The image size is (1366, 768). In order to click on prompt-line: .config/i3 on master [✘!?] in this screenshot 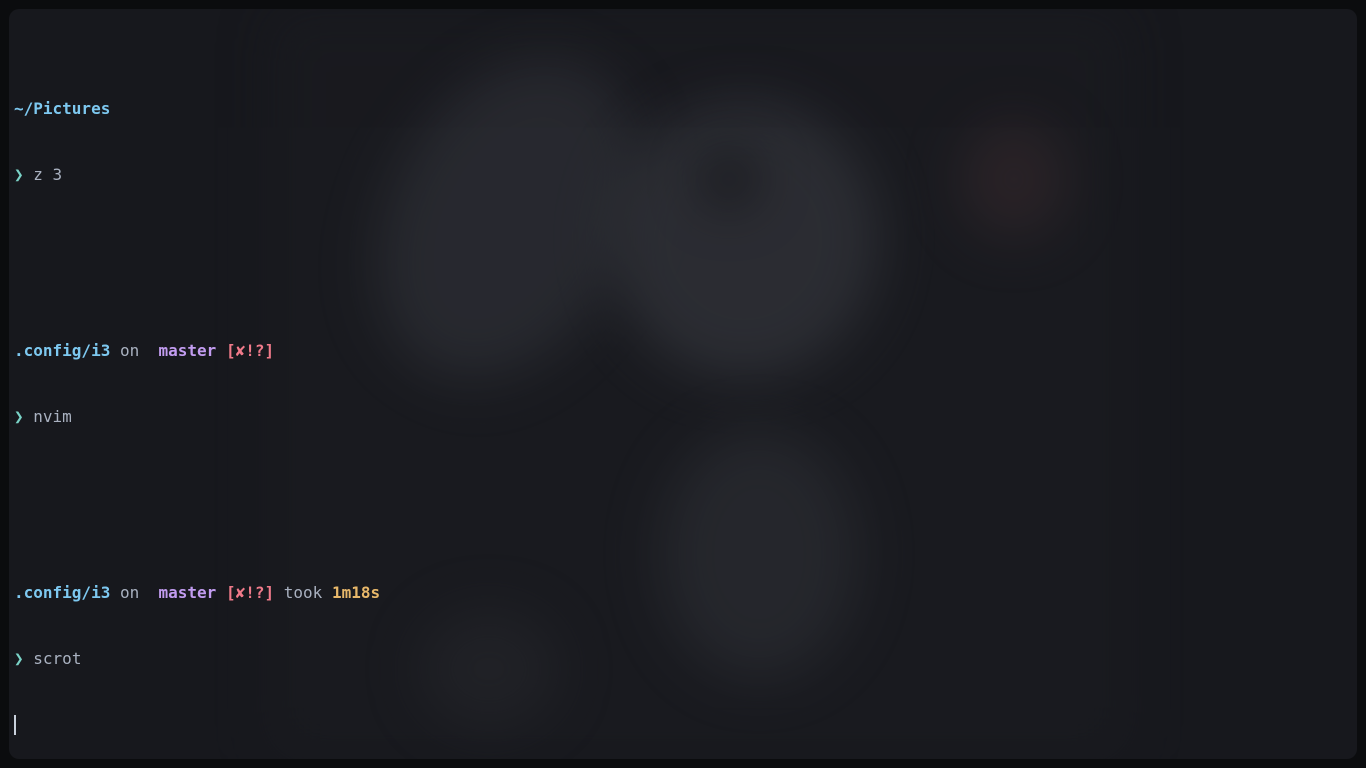, I will do `click(685, 351)`.